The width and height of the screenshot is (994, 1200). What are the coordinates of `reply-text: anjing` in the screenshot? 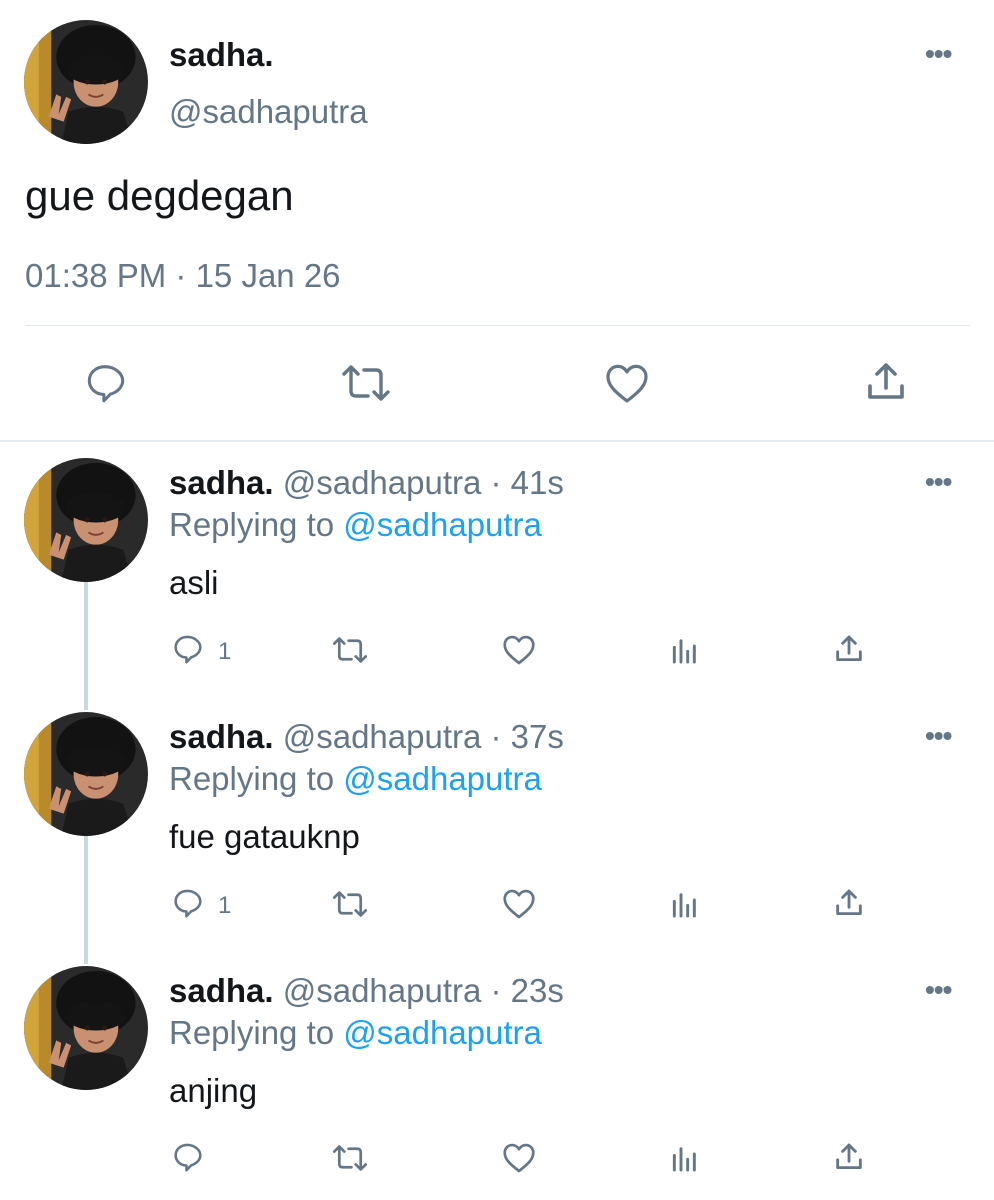 It's located at (213, 1090).